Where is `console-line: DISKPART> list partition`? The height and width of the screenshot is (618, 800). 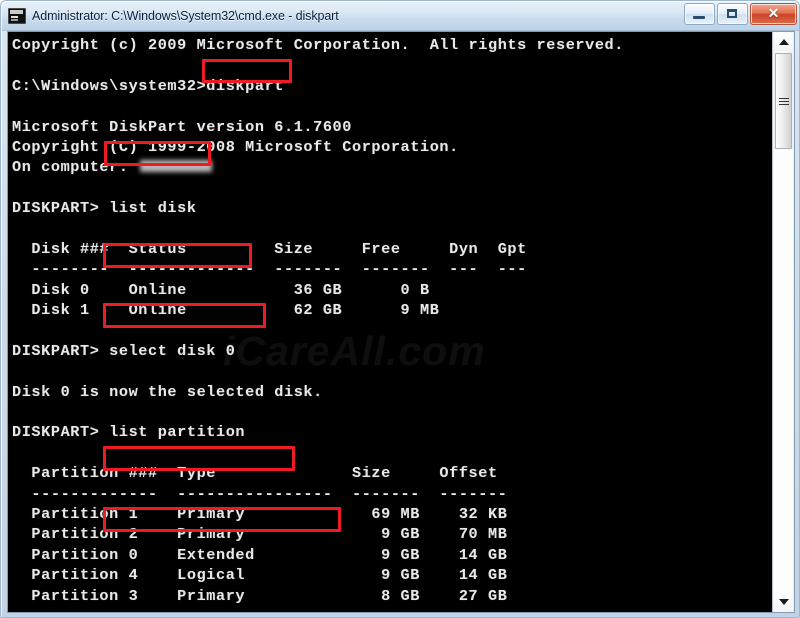 console-line: DISKPART> list partition is located at coordinates (129, 432).